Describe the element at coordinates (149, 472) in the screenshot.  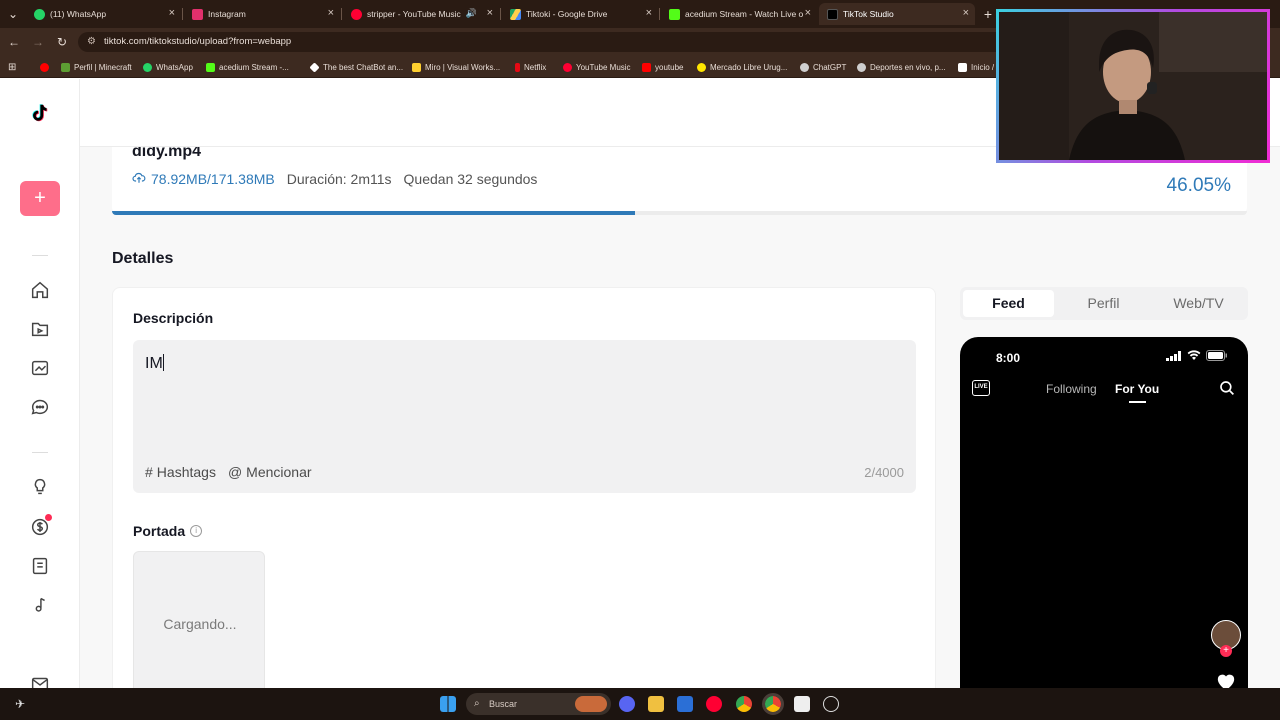
I see `hash-icon: #` at that location.